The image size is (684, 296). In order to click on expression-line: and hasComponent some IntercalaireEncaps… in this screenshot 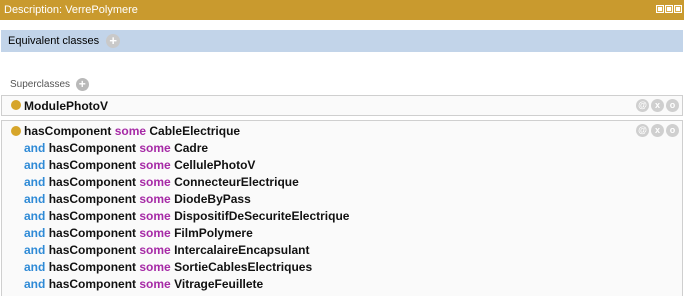, I will do `click(166, 250)`.